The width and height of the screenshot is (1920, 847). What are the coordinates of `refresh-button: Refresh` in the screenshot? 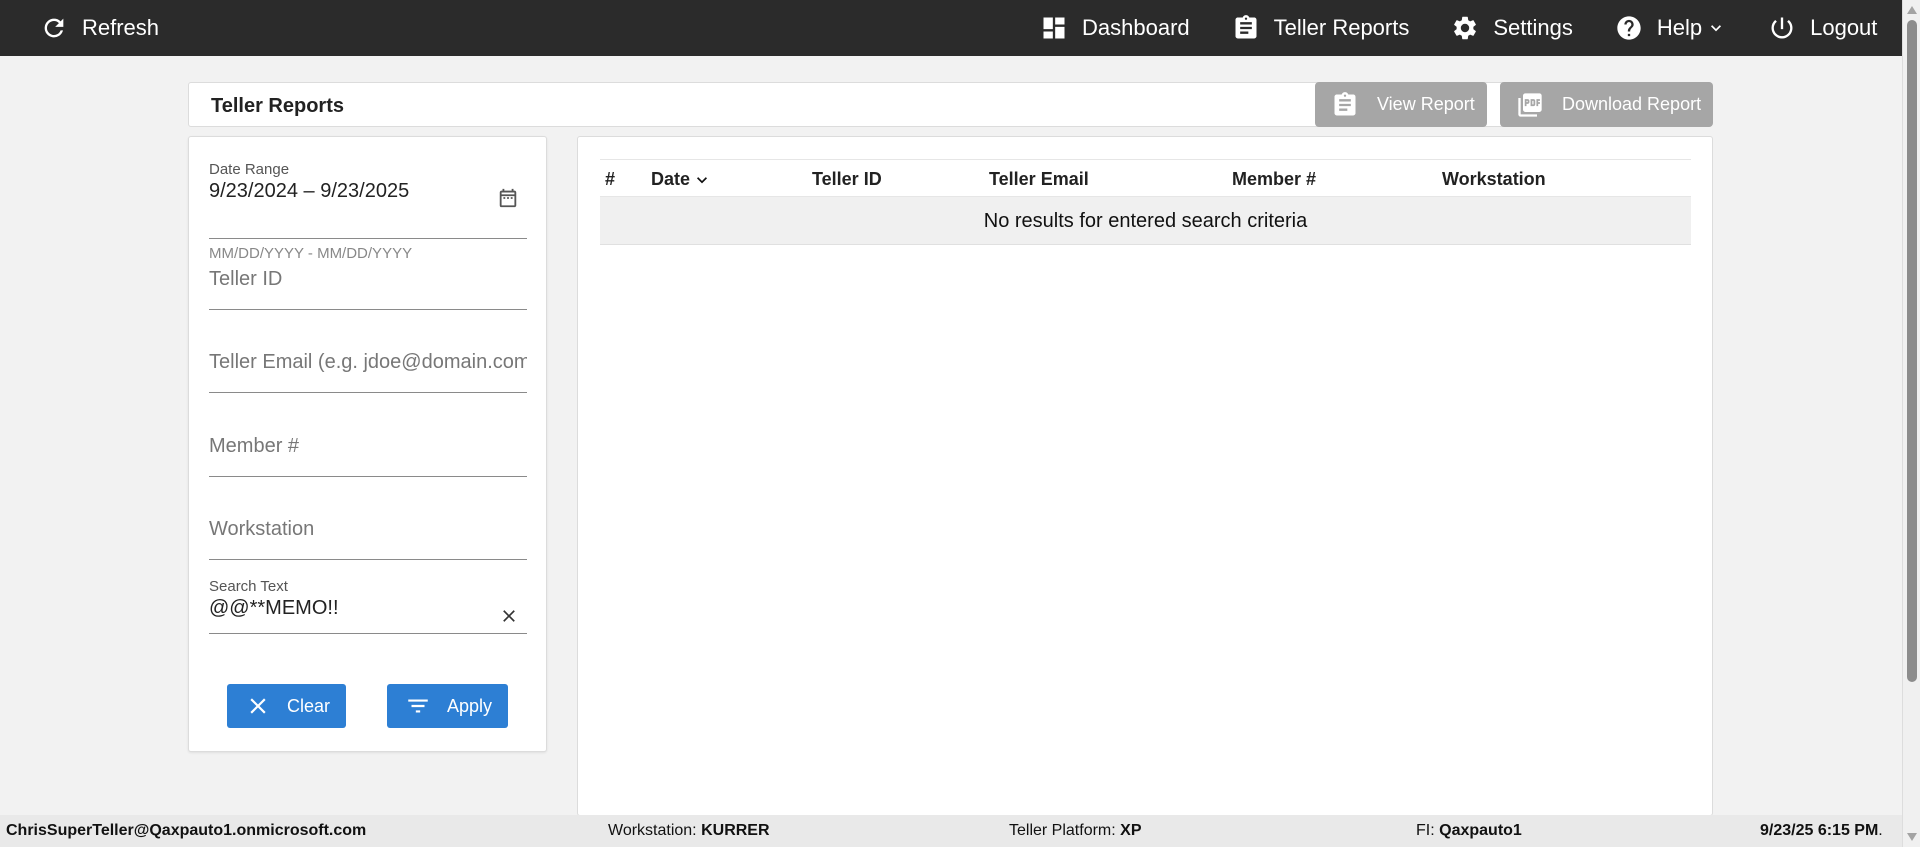 It's located at (99, 28).